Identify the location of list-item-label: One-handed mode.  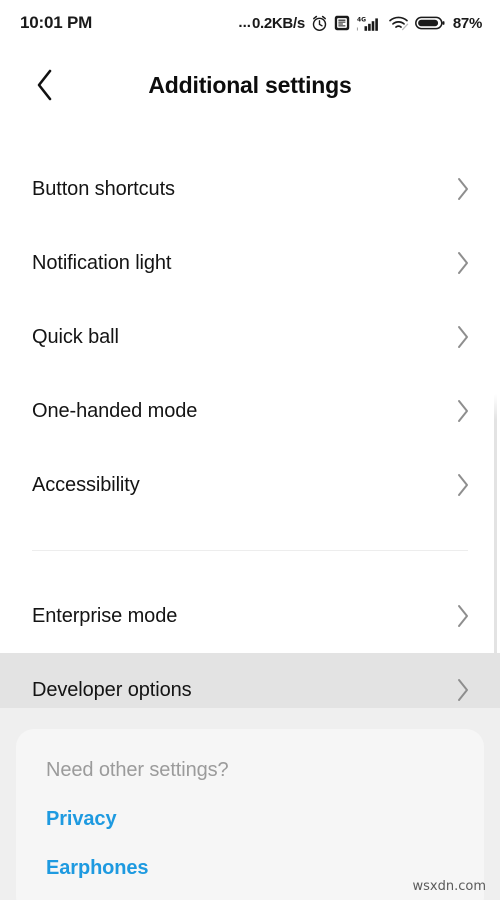
(115, 410).